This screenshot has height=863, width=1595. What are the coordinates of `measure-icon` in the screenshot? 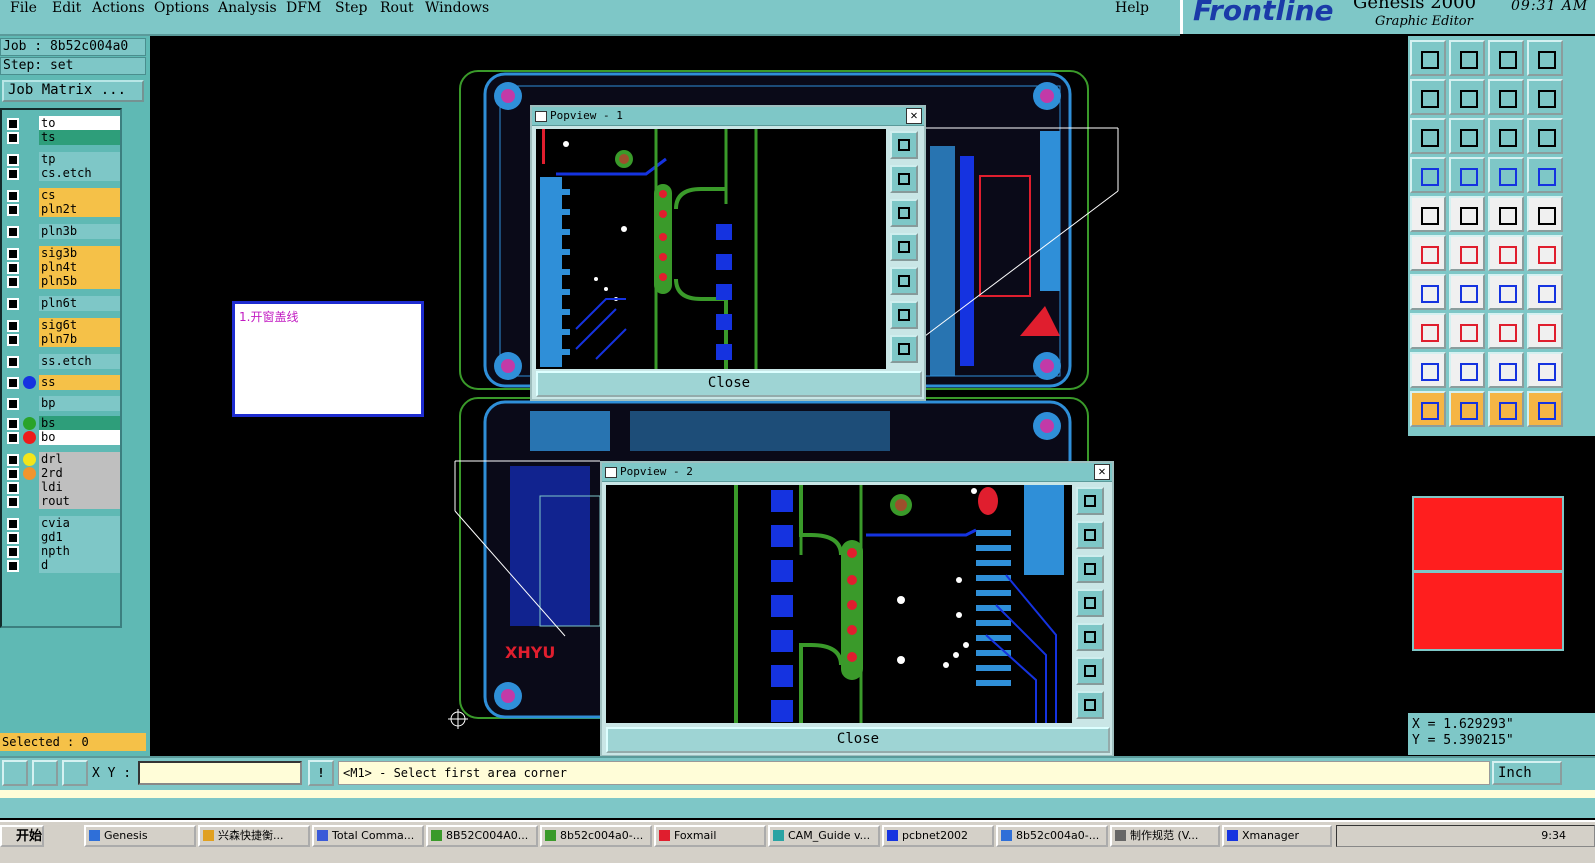 It's located at (1506, 331).